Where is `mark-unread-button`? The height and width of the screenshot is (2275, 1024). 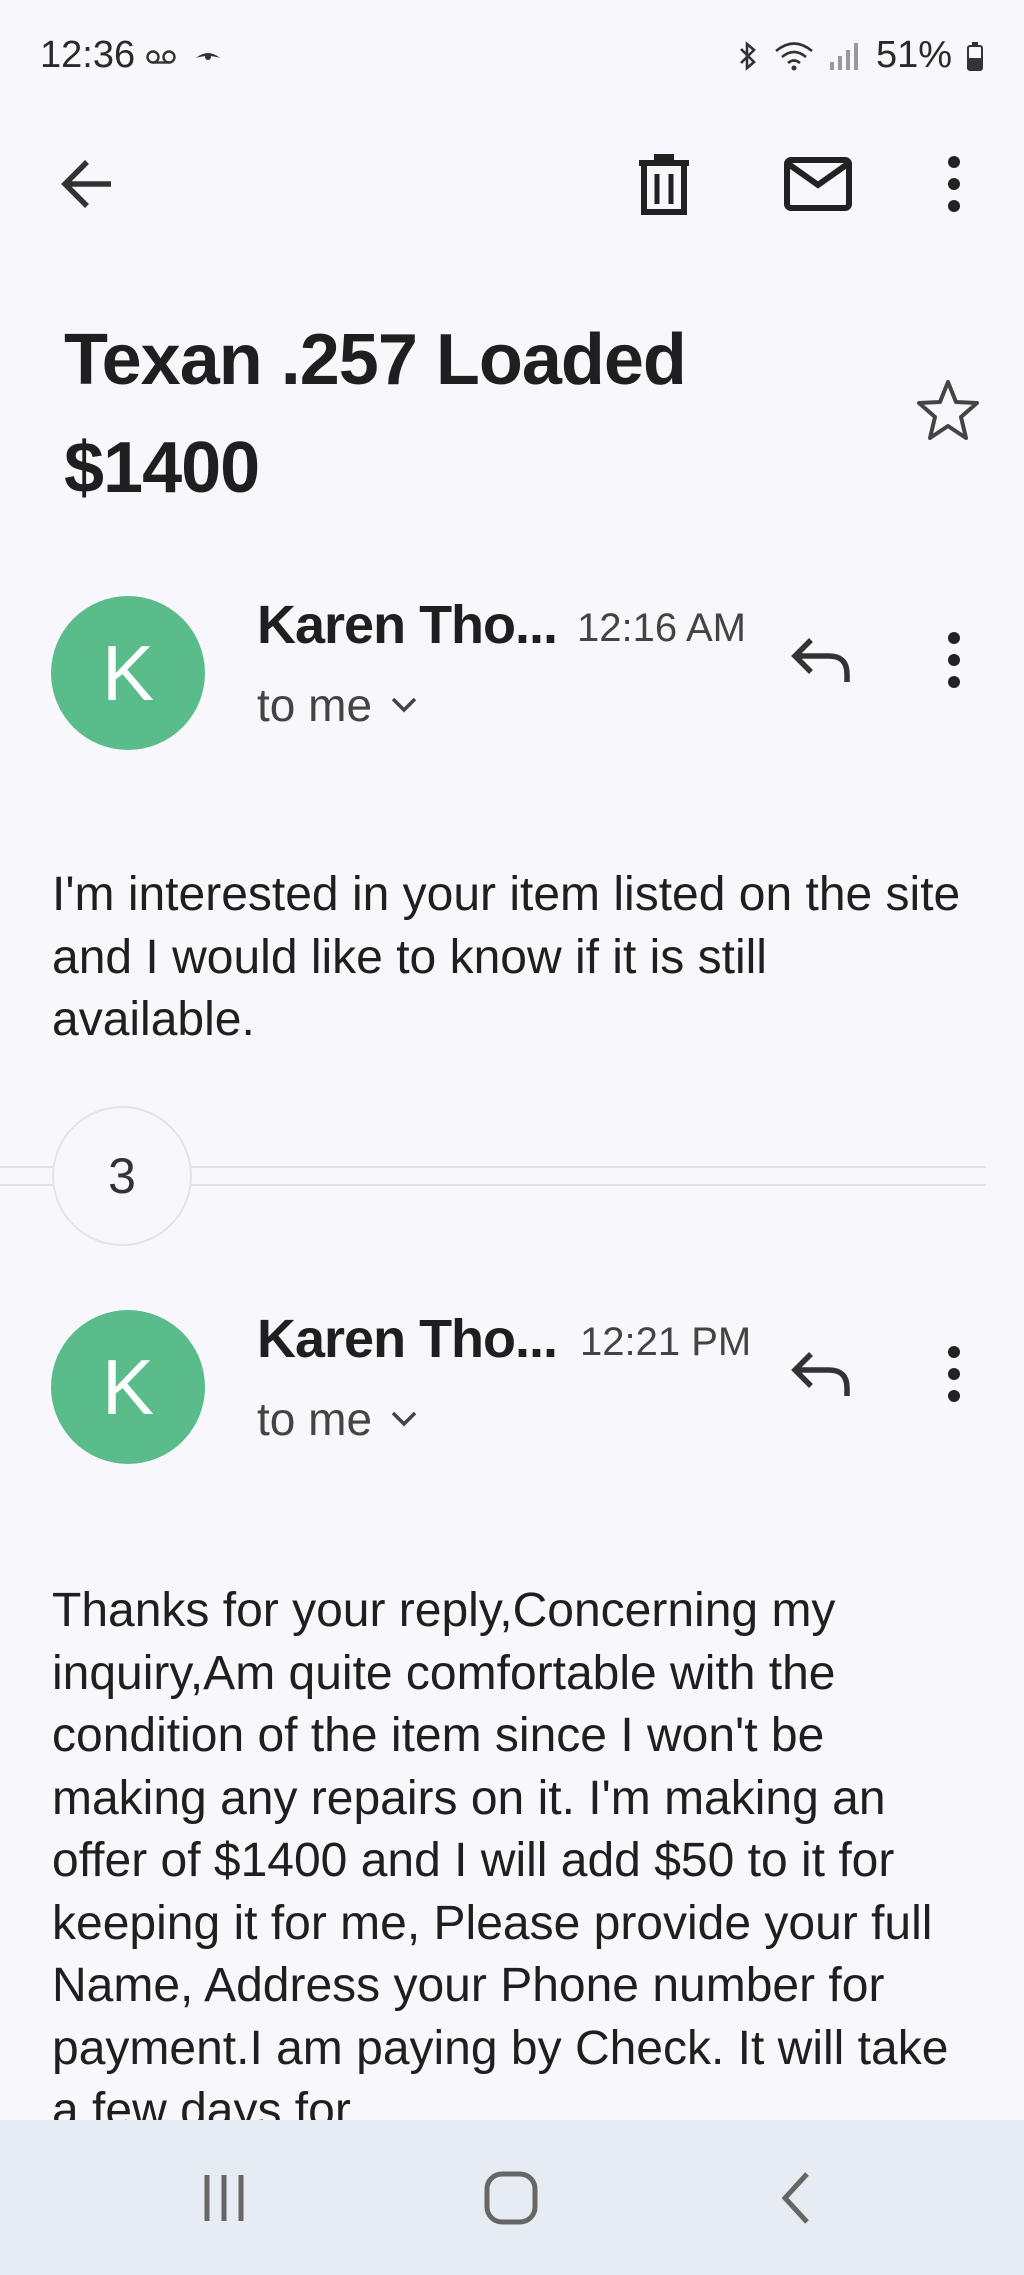 mark-unread-button is located at coordinates (818, 184).